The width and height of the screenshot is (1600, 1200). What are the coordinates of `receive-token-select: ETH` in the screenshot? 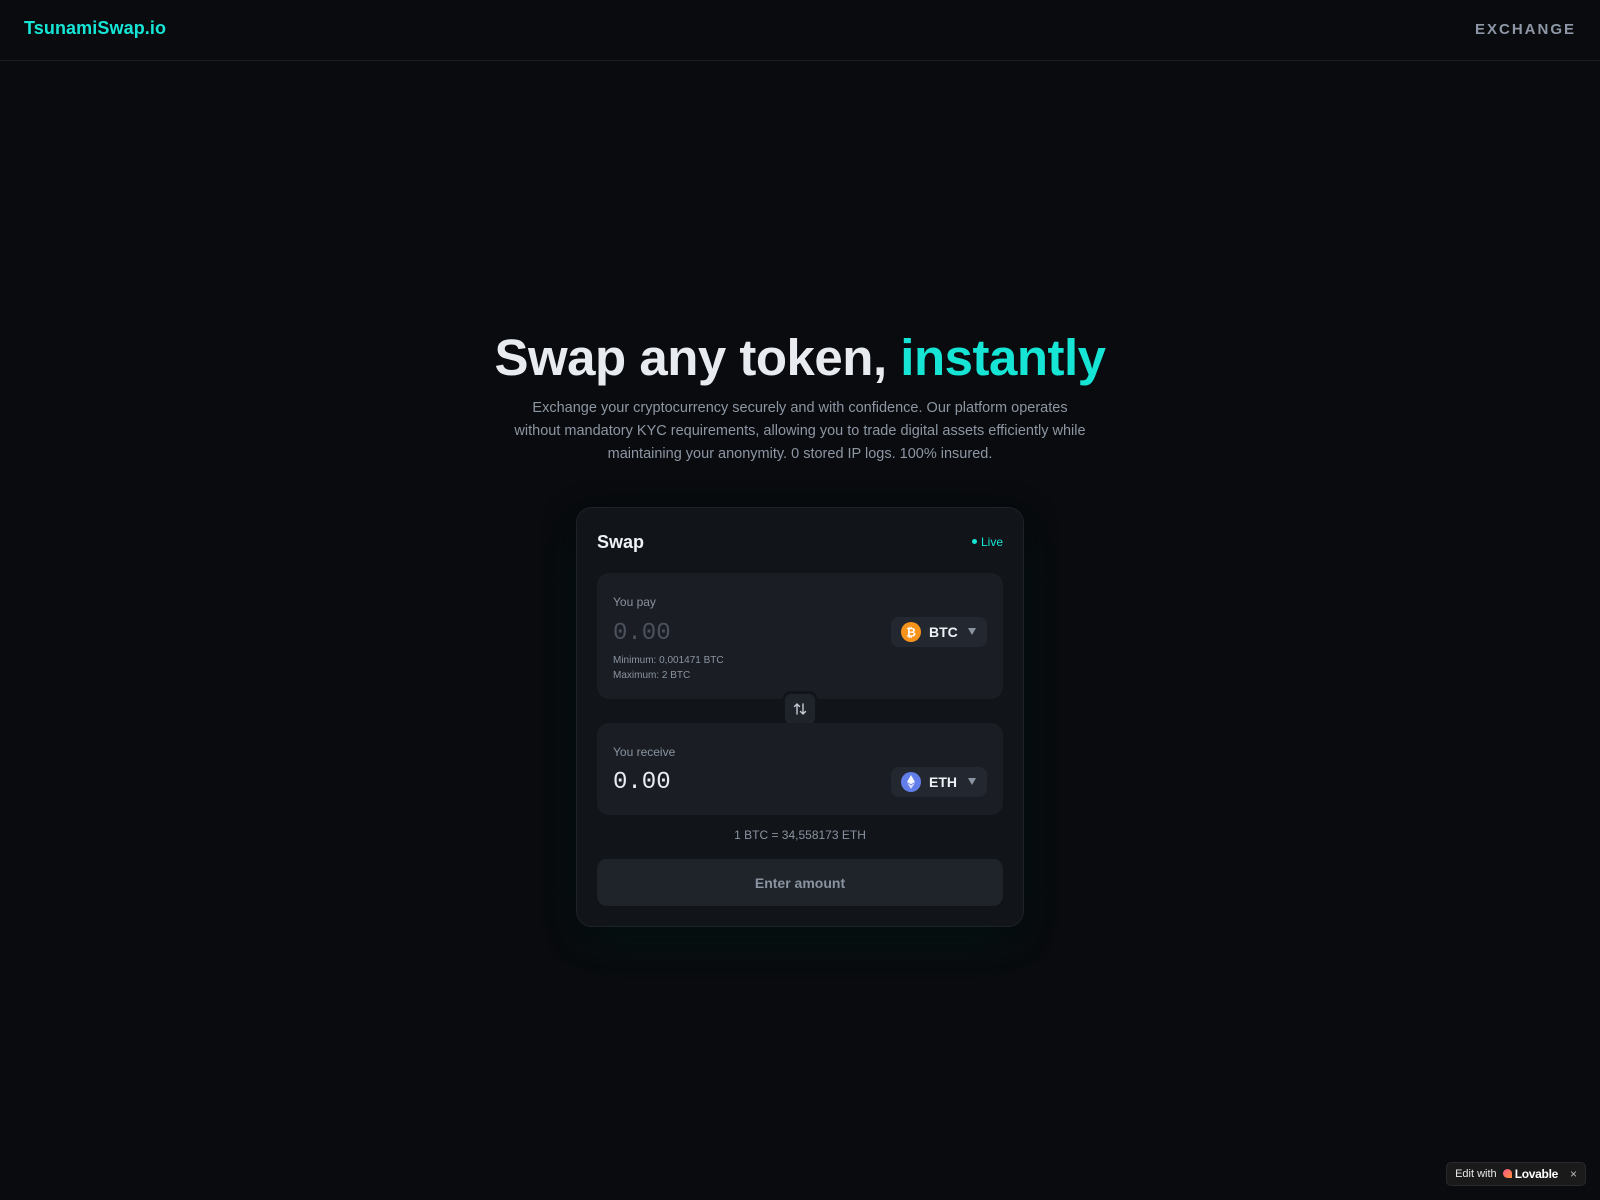 It's located at (939, 782).